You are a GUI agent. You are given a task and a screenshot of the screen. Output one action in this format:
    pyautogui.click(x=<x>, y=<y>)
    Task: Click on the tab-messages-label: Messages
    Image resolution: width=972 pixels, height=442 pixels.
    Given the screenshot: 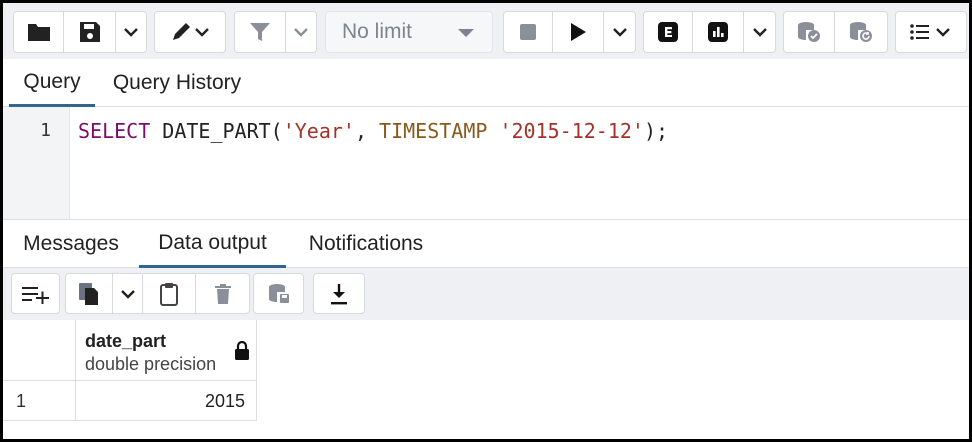 What is the action you would take?
    pyautogui.click(x=71, y=243)
    